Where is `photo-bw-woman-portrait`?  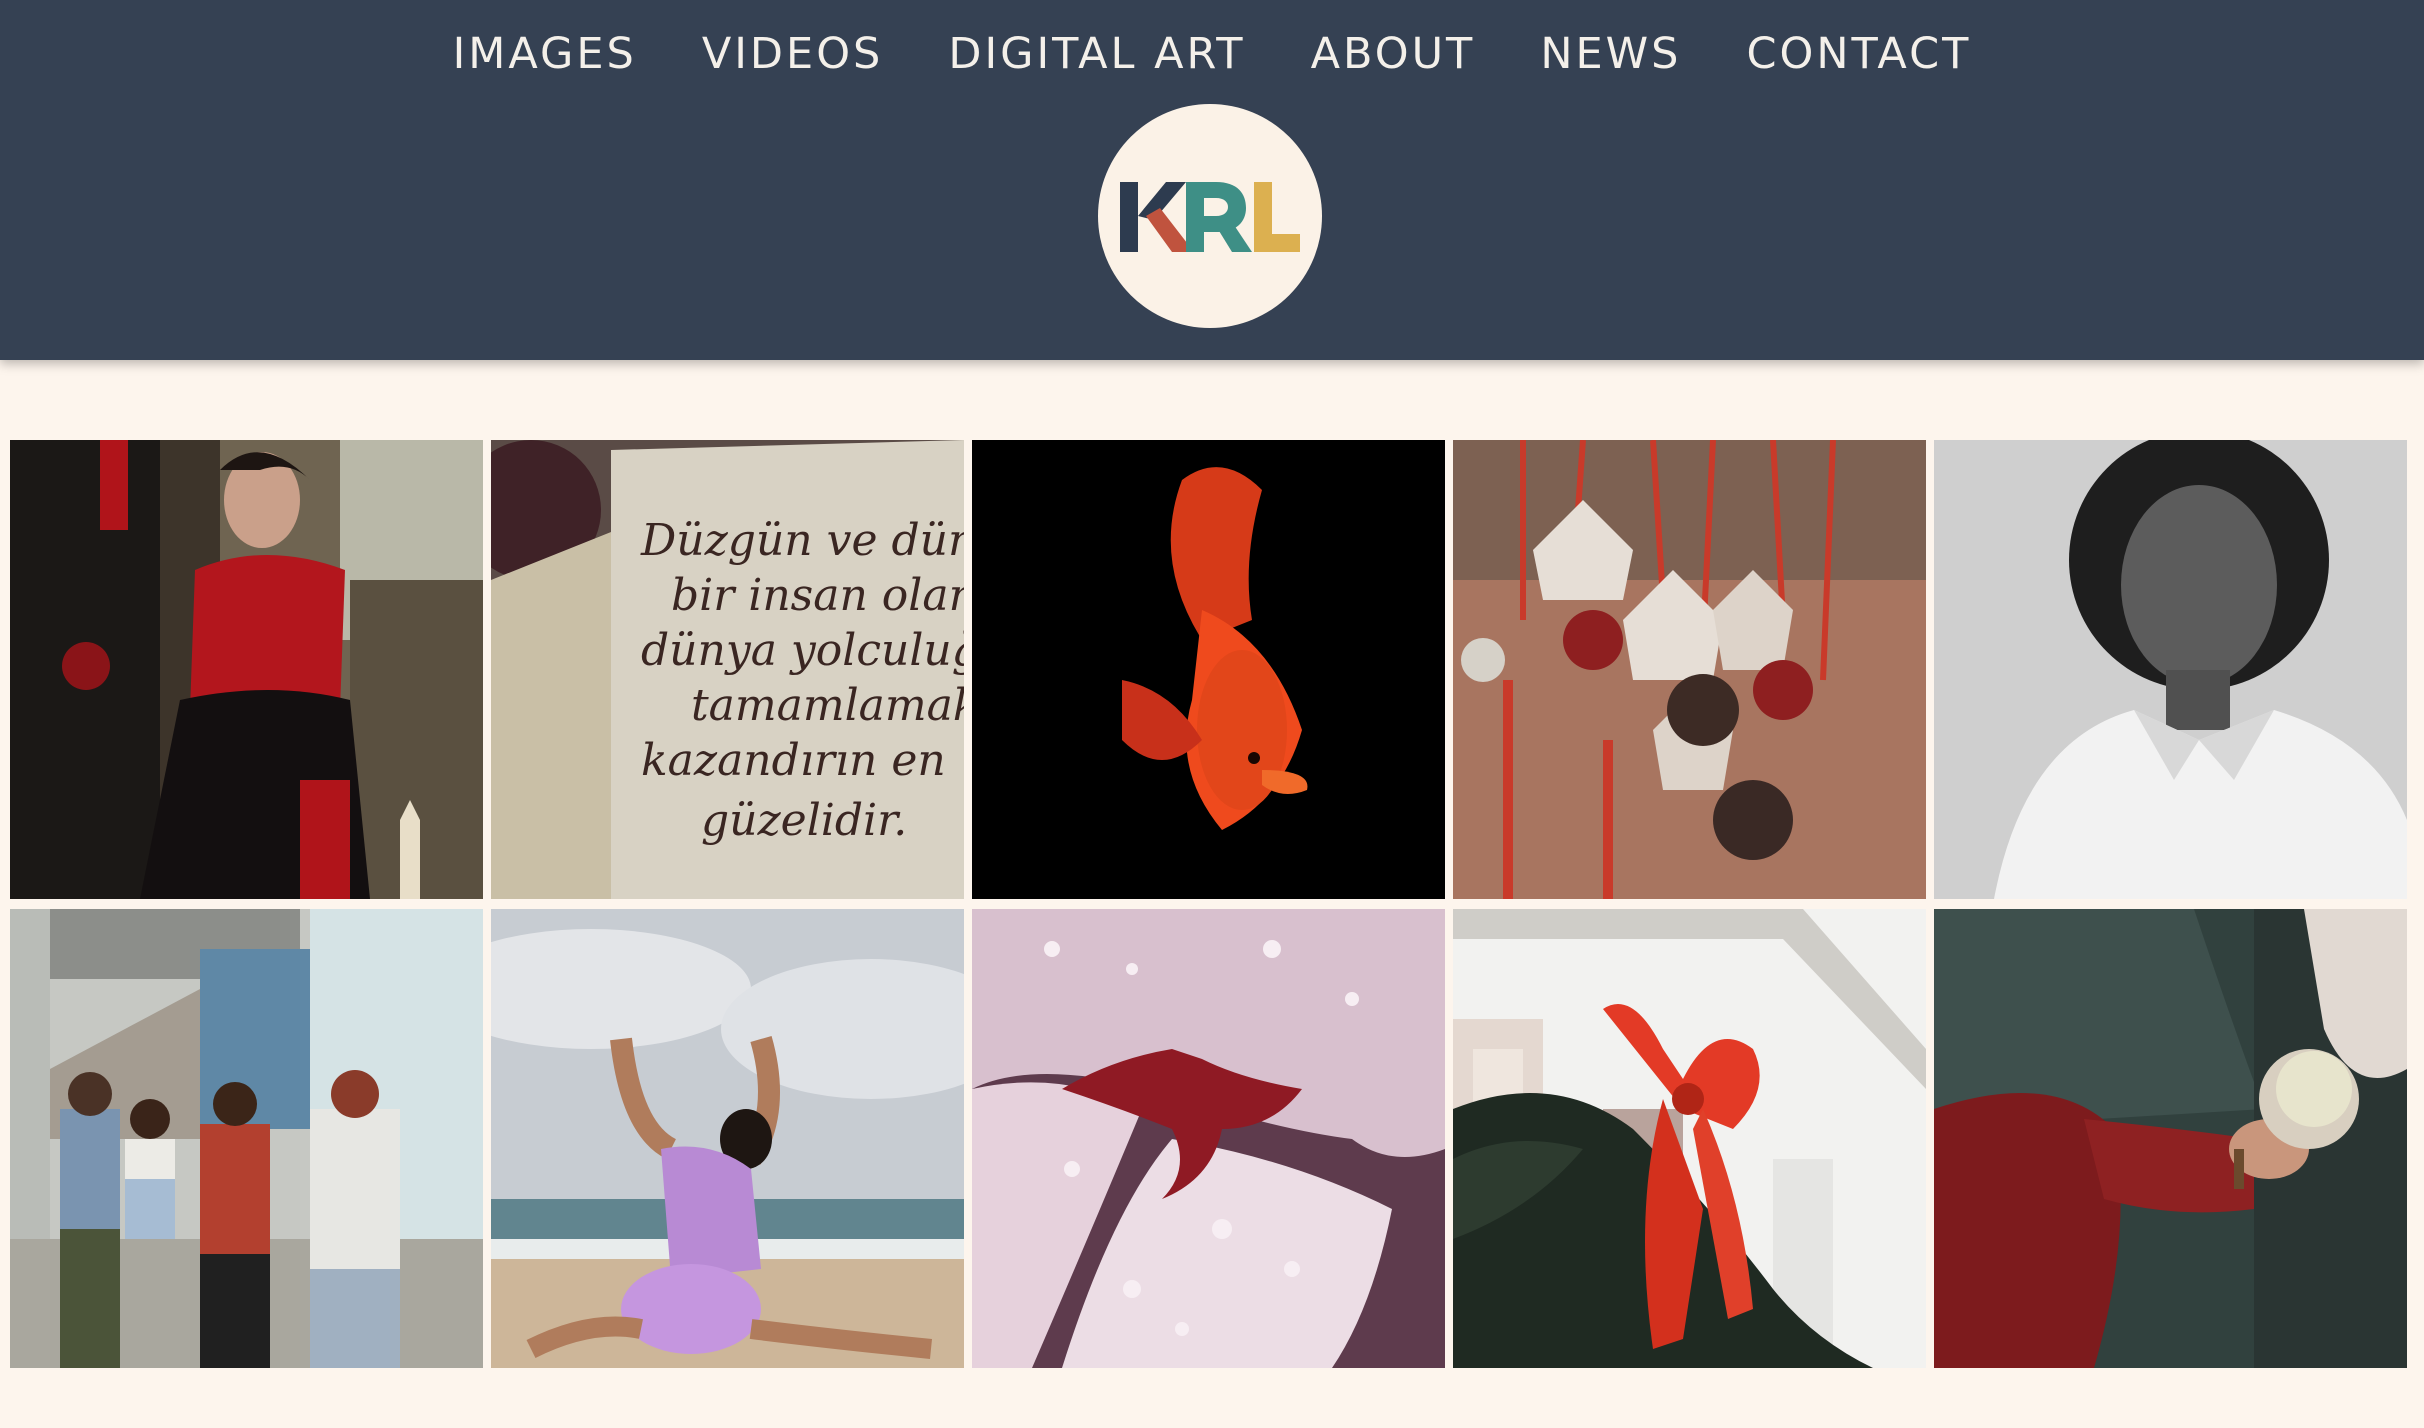
photo-bw-woman-portrait is located at coordinates (2170, 669).